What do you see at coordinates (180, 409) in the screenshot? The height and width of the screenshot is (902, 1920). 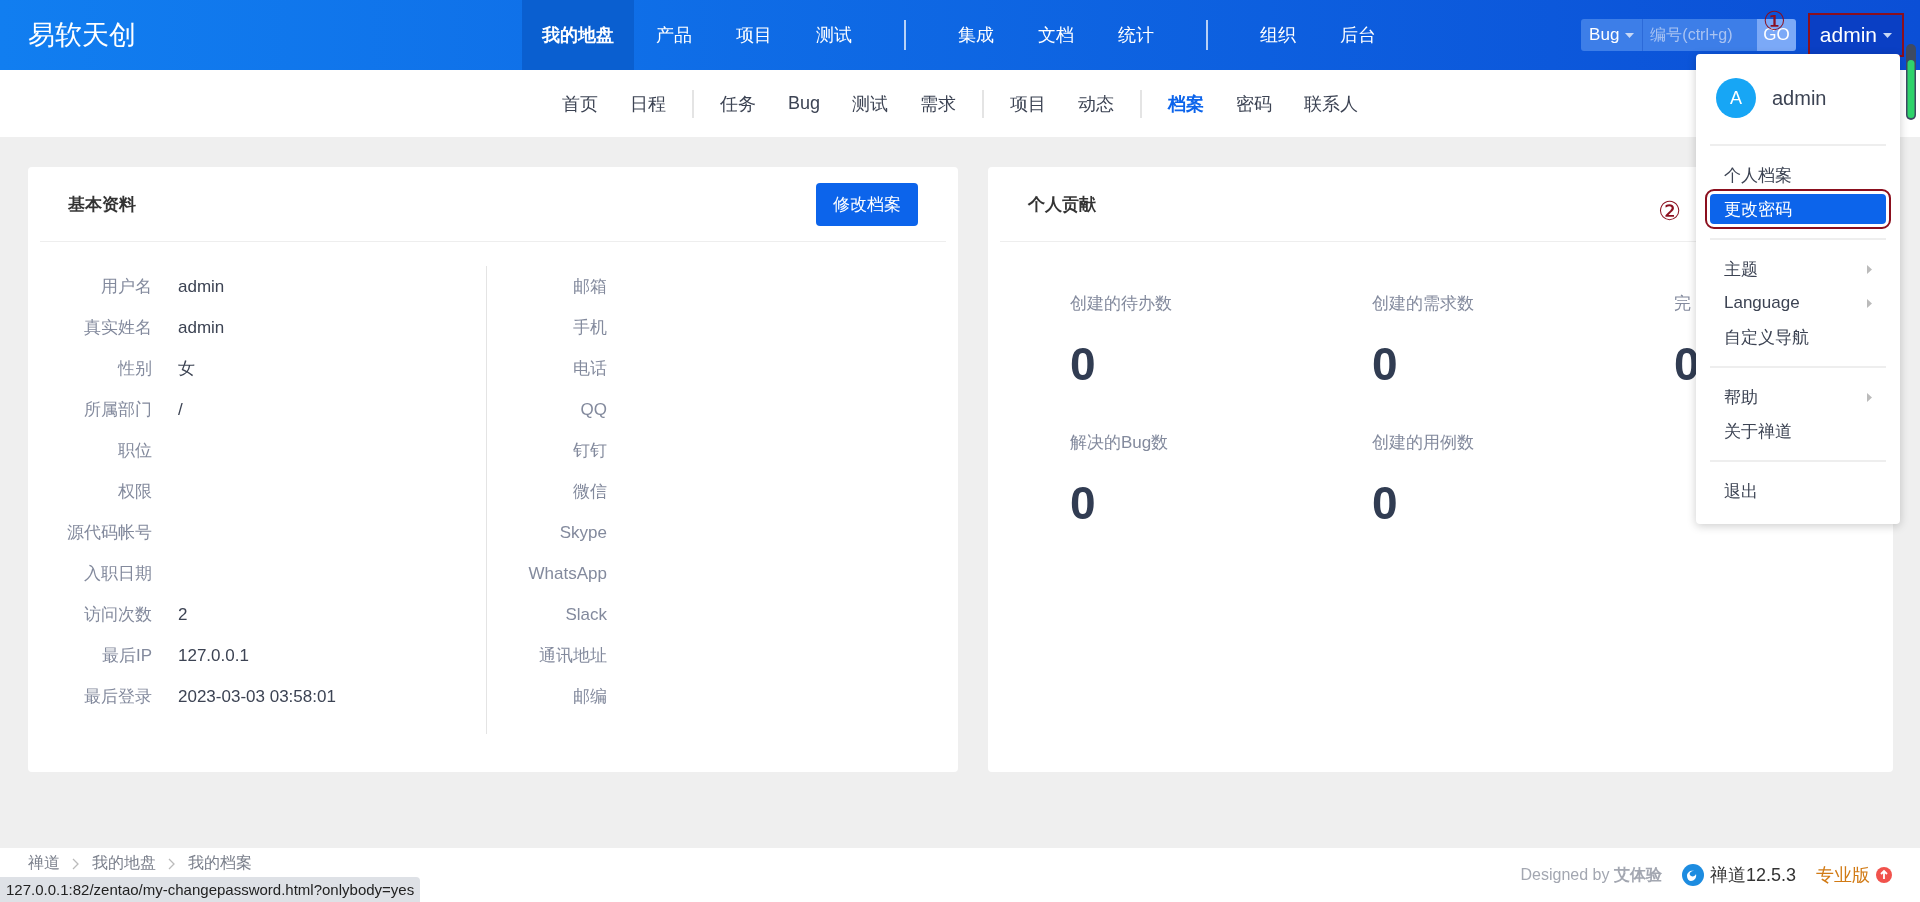 I see `field-value: /` at bounding box center [180, 409].